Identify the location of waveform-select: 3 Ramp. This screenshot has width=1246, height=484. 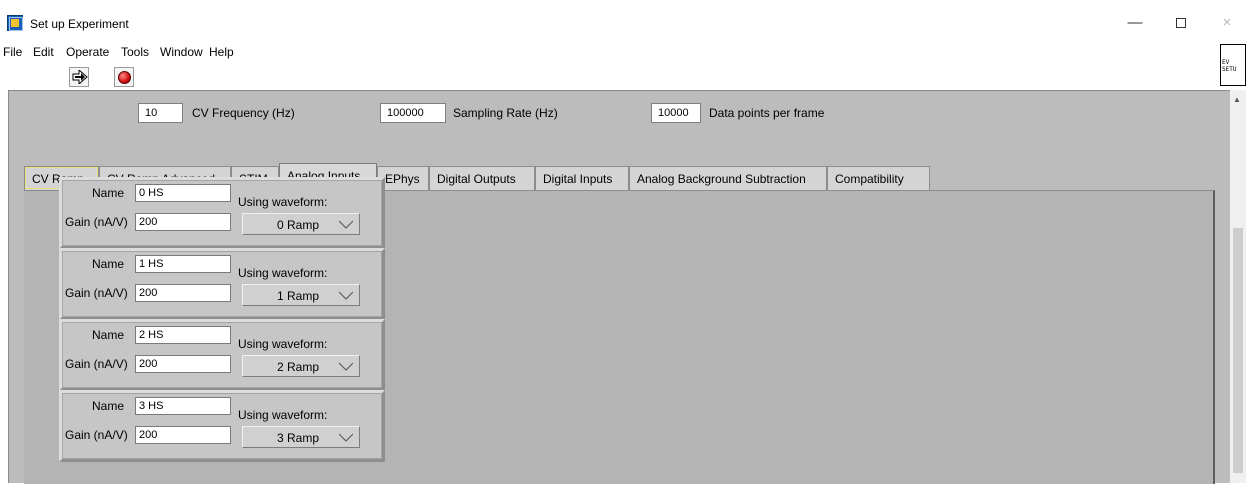
(301, 437).